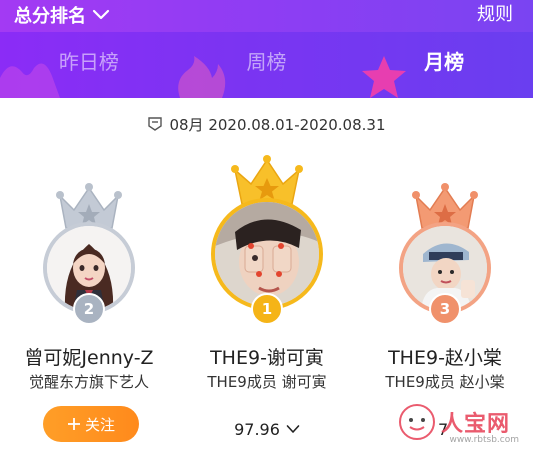 The image size is (533, 451). Describe the element at coordinates (89, 62) in the screenshot. I see `tab-yesterday: 昨日榜` at that location.